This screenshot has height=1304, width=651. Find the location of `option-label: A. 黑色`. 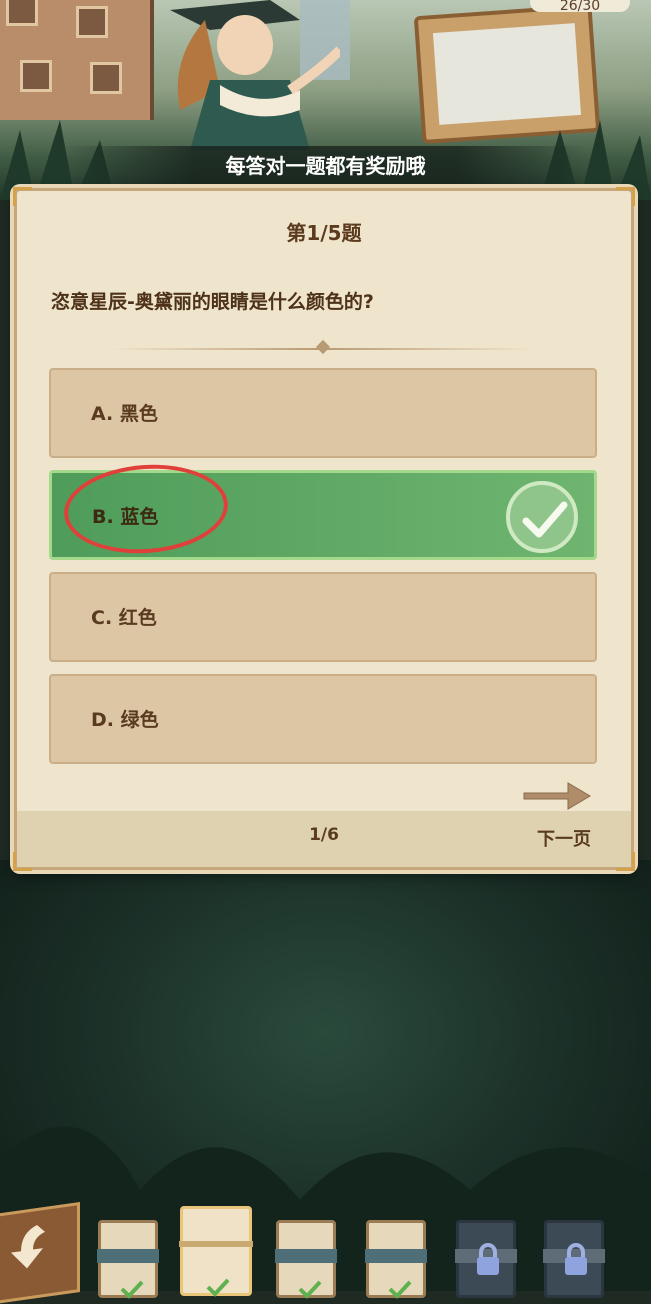

option-label: A. 黑色 is located at coordinates (124, 414).